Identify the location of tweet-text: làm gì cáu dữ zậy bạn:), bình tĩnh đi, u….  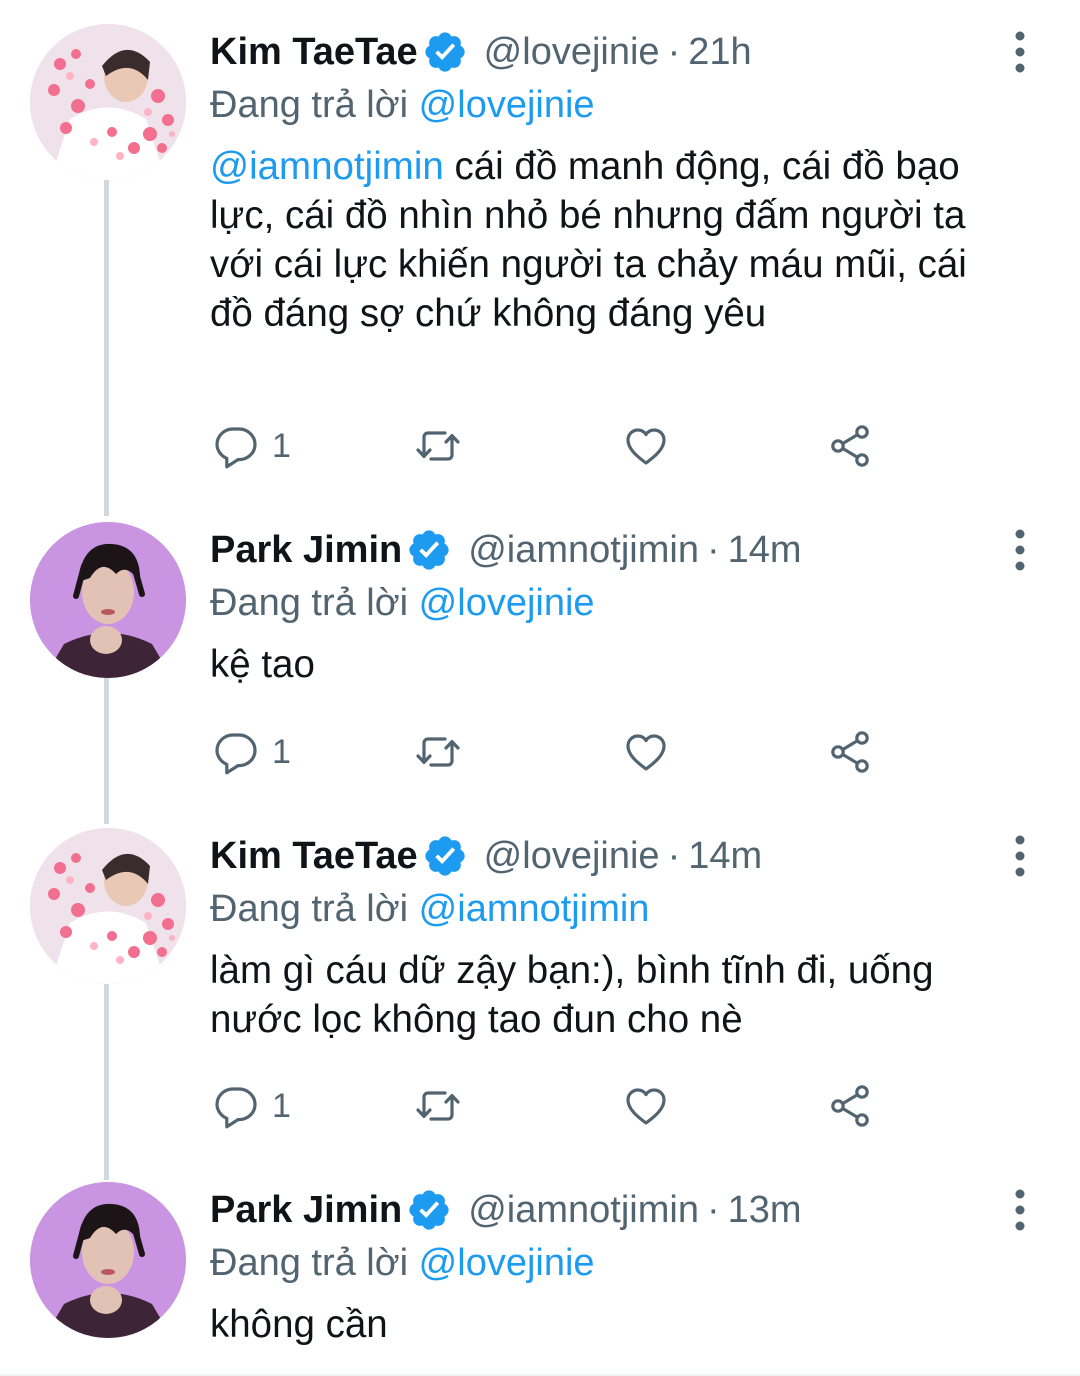
(572, 995).